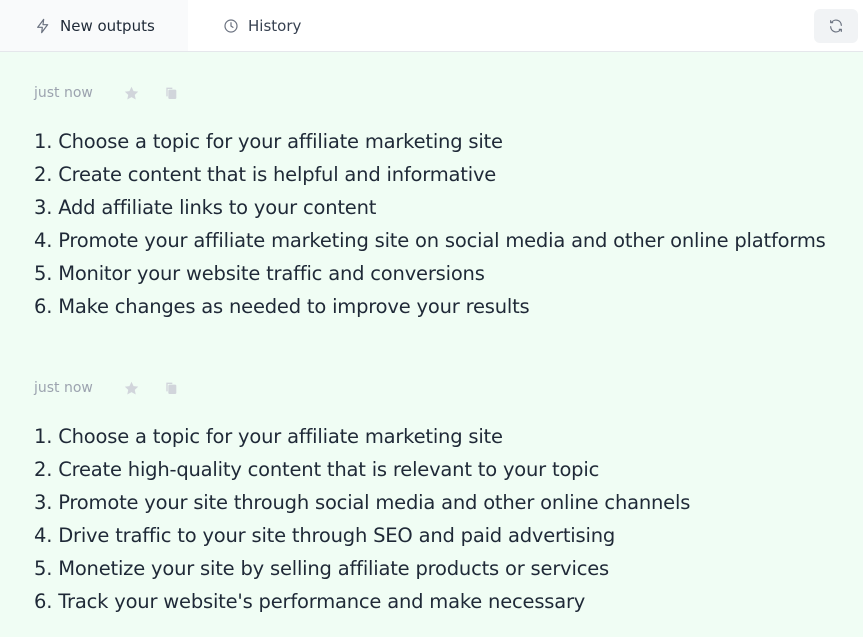 The height and width of the screenshot is (637, 863). What do you see at coordinates (231, 26) in the screenshot?
I see `clock-icon` at bounding box center [231, 26].